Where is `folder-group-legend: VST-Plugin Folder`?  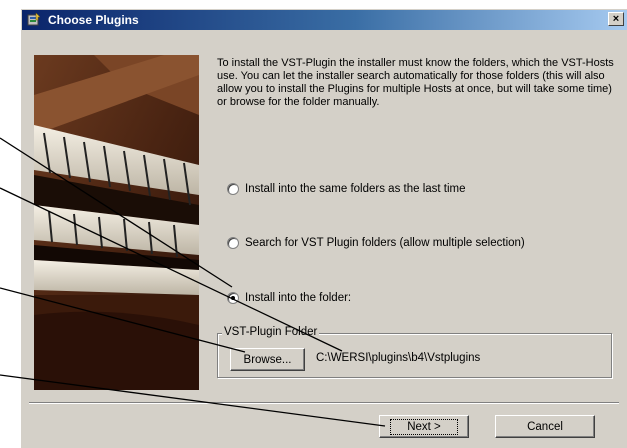
folder-group-legend: VST-Plugin Folder is located at coordinates (271, 332).